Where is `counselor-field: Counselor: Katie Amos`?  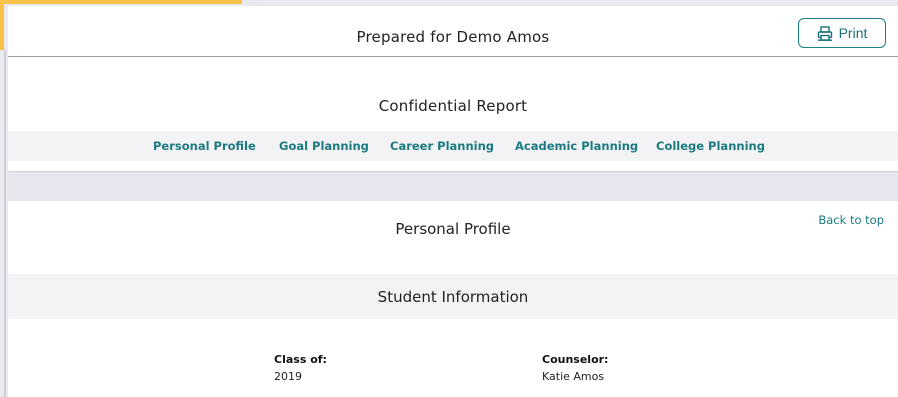 counselor-field: Counselor: Katie Amos is located at coordinates (575, 368).